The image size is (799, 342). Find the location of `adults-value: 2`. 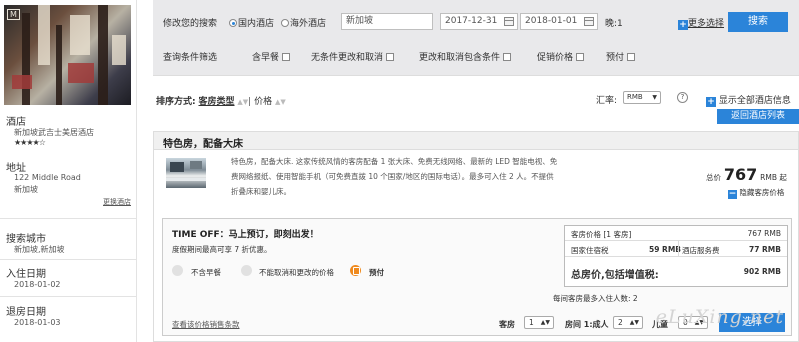

adults-value: 2 is located at coordinates (620, 322).